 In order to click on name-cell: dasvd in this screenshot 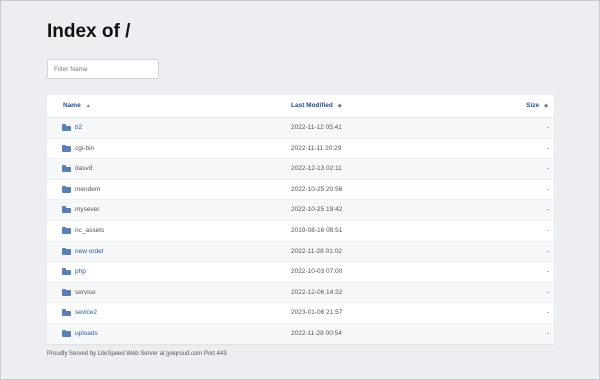, I will do `click(83, 169)`.